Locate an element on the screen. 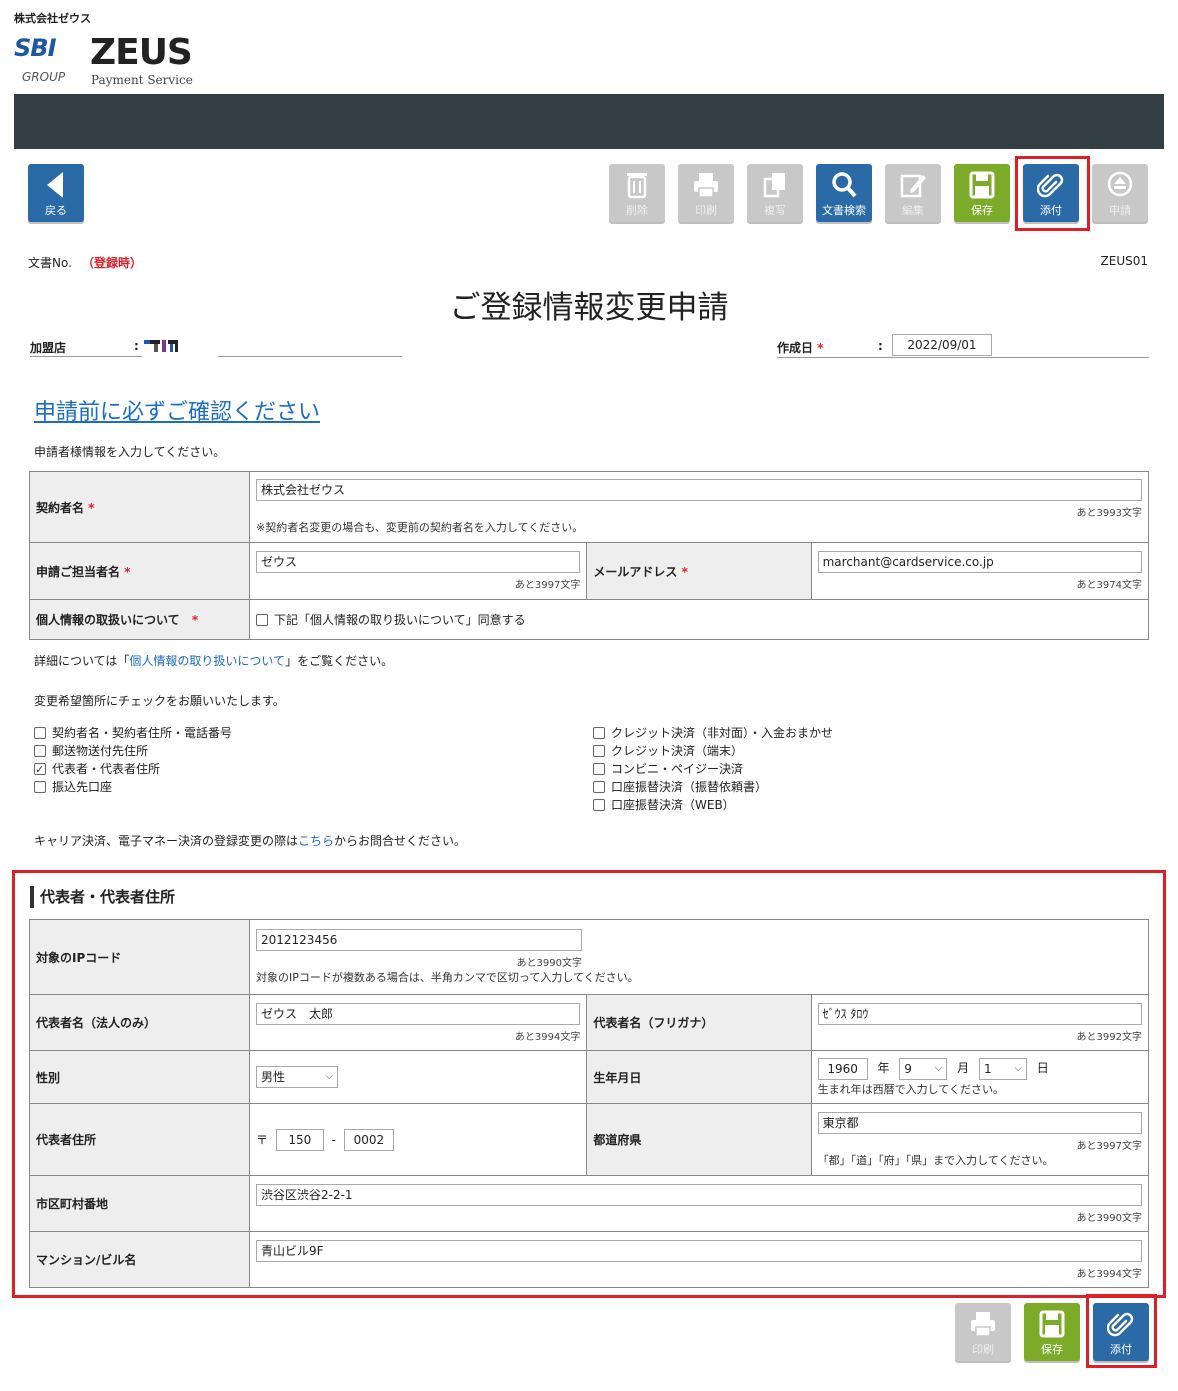 The image size is (1178, 1391). rep-kana-count: あと3992文字 is located at coordinates (1109, 1037).